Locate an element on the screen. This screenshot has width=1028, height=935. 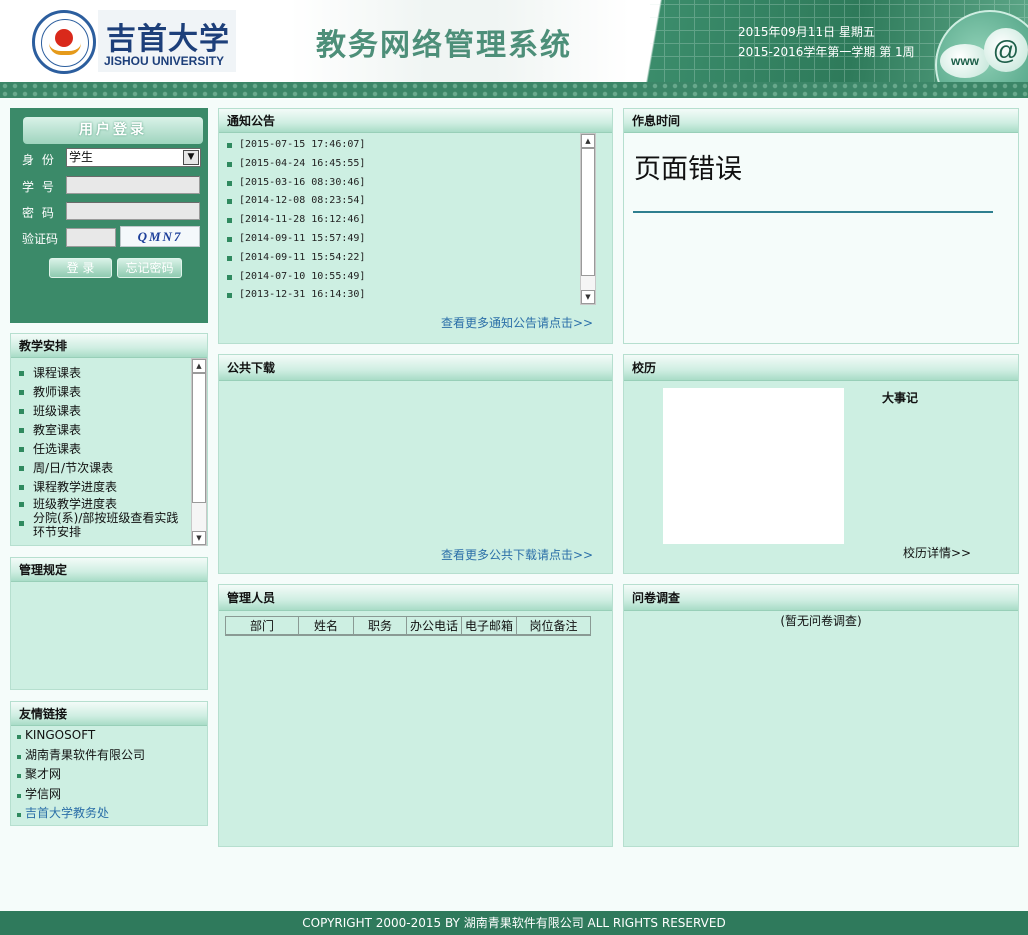
forgot-password-button: 忘记密码 is located at coordinates (149, 268).